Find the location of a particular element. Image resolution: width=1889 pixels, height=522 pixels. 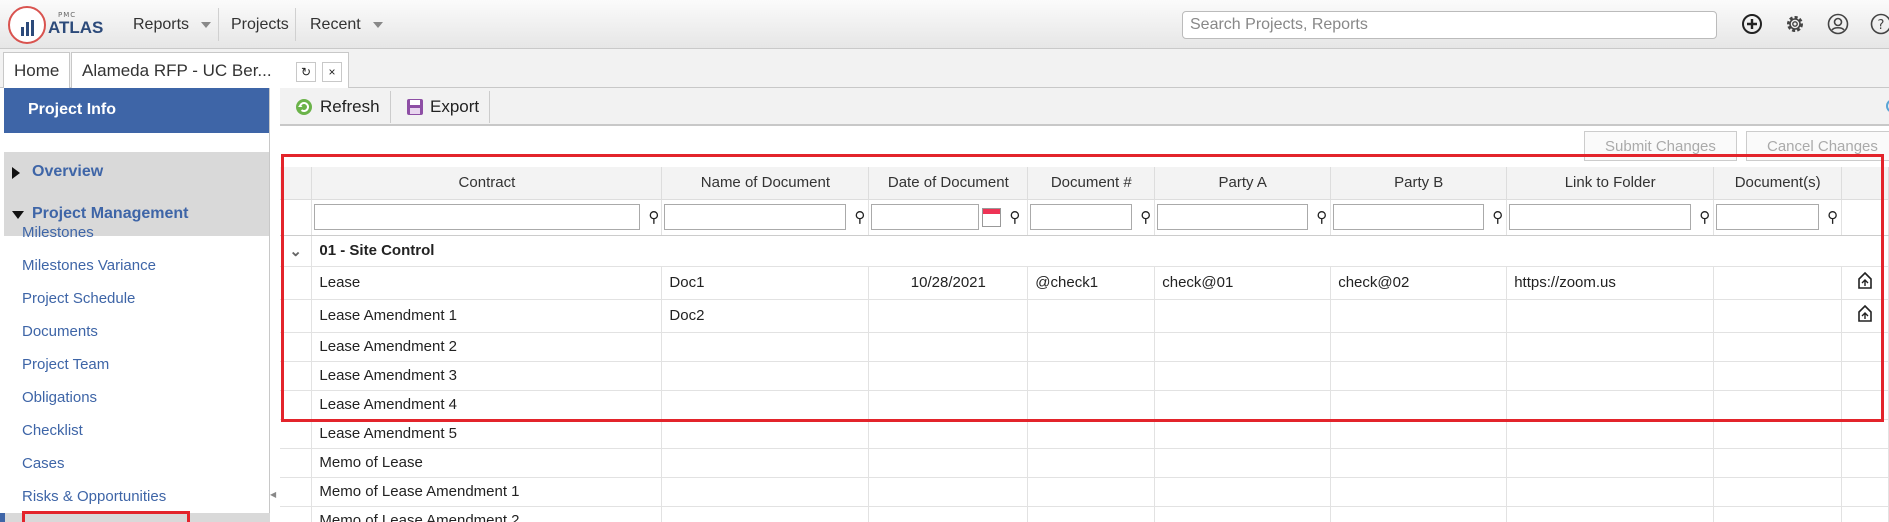

table-row: Memo of Lease is located at coordinates (1084, 463).